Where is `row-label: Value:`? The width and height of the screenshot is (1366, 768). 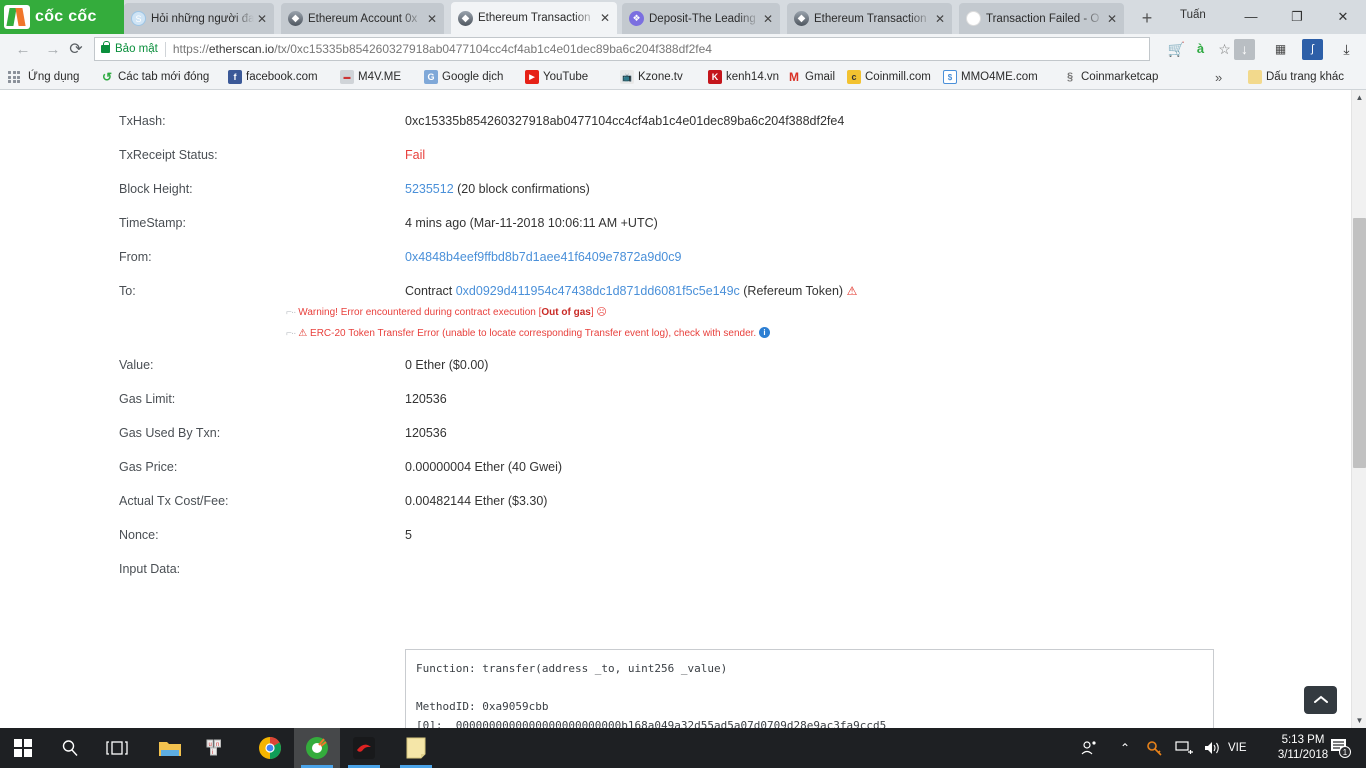
row-label: Value: is located at coordinates (136, 365).